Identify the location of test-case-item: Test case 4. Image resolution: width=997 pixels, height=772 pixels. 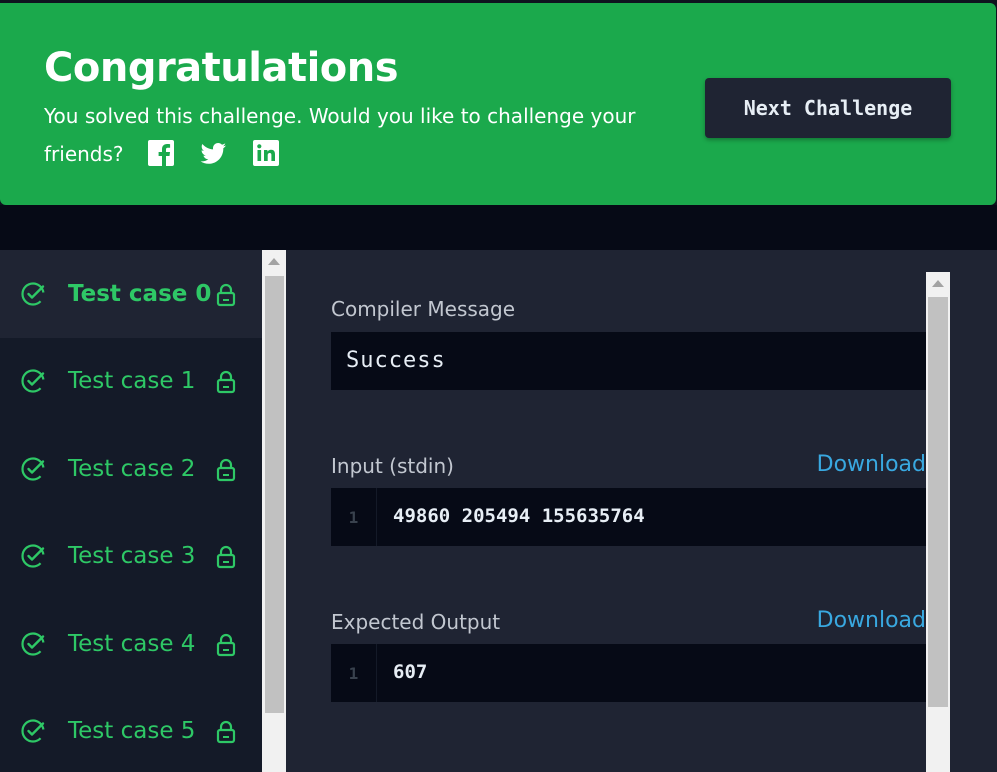
(131, 644).